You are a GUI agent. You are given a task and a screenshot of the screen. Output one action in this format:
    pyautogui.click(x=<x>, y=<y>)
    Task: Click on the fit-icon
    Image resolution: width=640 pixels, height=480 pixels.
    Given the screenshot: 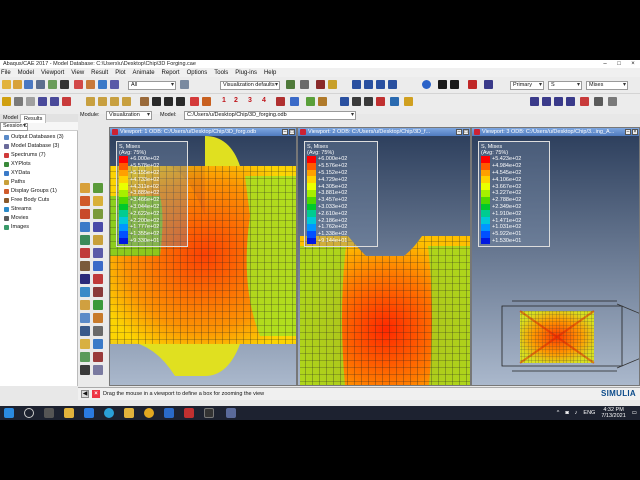 What is the action you would take?
    pyautogui.click(x=570, y=101)
    